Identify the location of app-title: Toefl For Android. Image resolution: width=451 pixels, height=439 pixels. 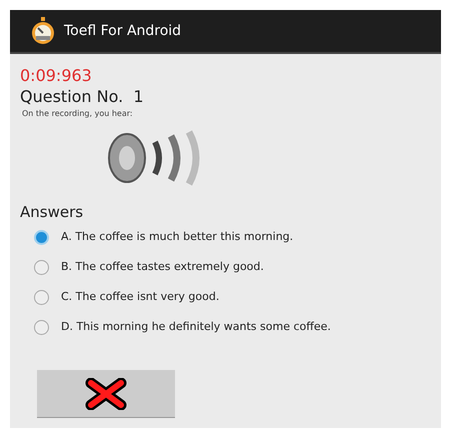
(123, 31).